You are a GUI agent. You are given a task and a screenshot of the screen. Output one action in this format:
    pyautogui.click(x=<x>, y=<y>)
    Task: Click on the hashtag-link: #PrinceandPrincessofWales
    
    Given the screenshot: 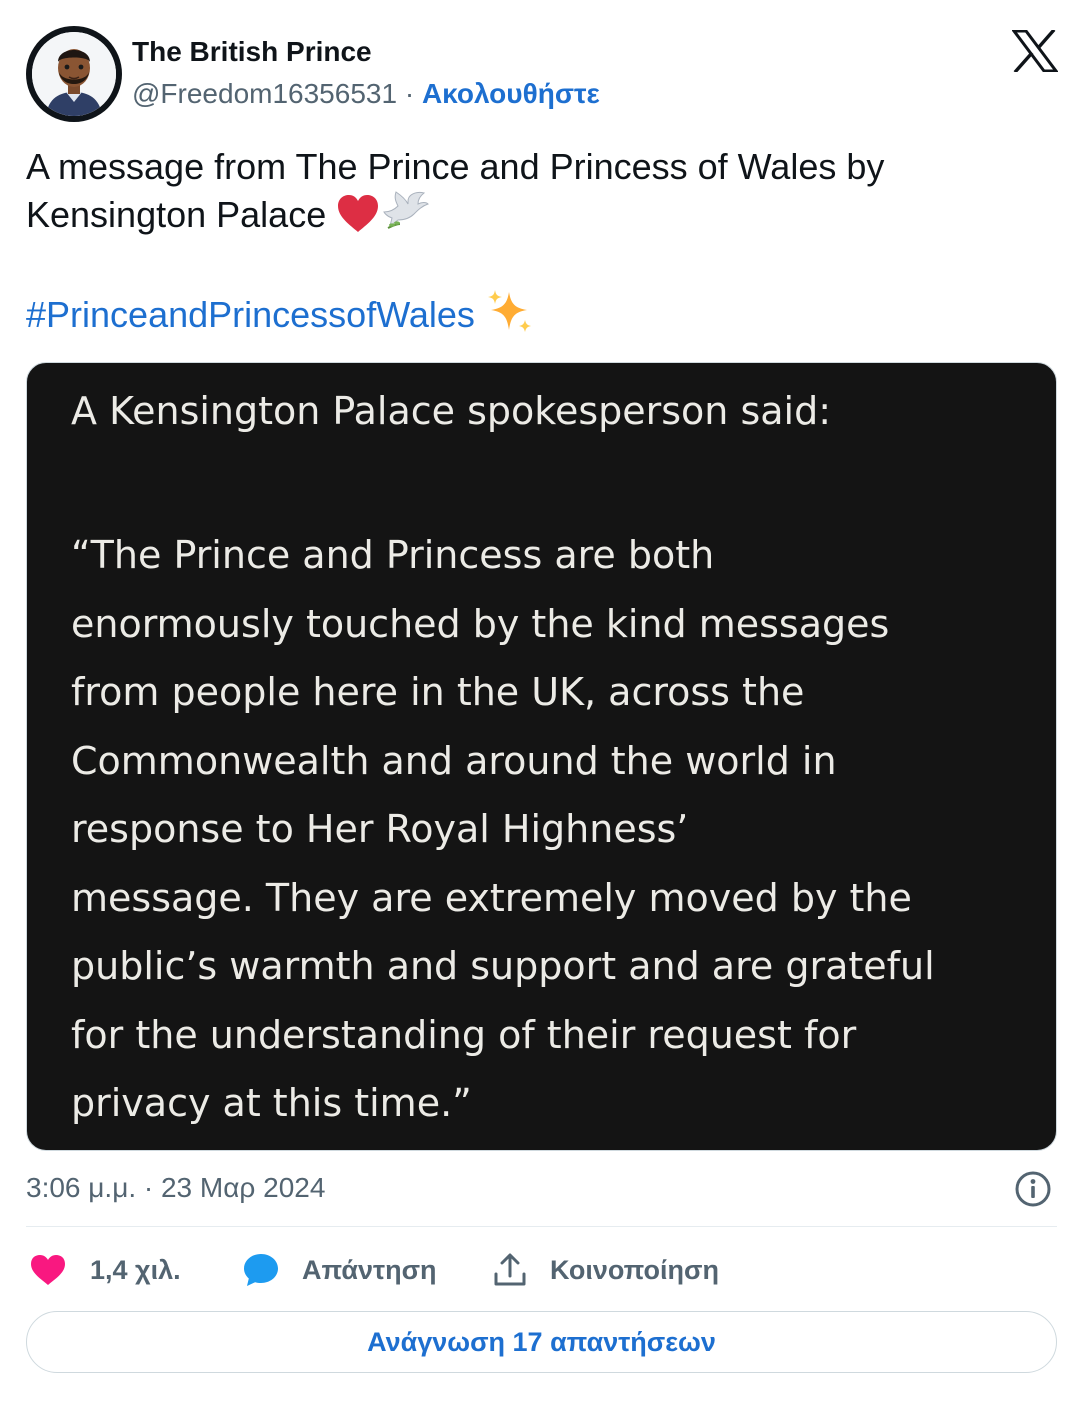 What is the action you would take?
    pyautogui.click(x=250, y=314)
    